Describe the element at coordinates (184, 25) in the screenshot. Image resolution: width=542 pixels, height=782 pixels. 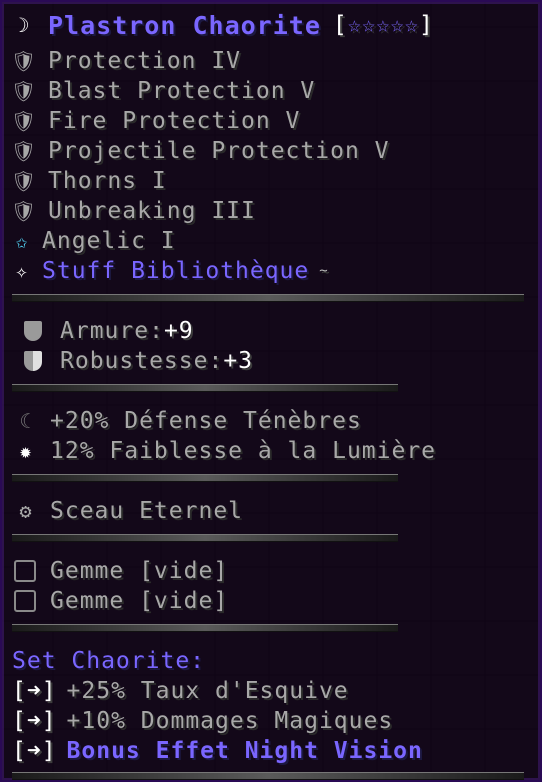
I see `item-name: Plastron Chaorite` at that location.